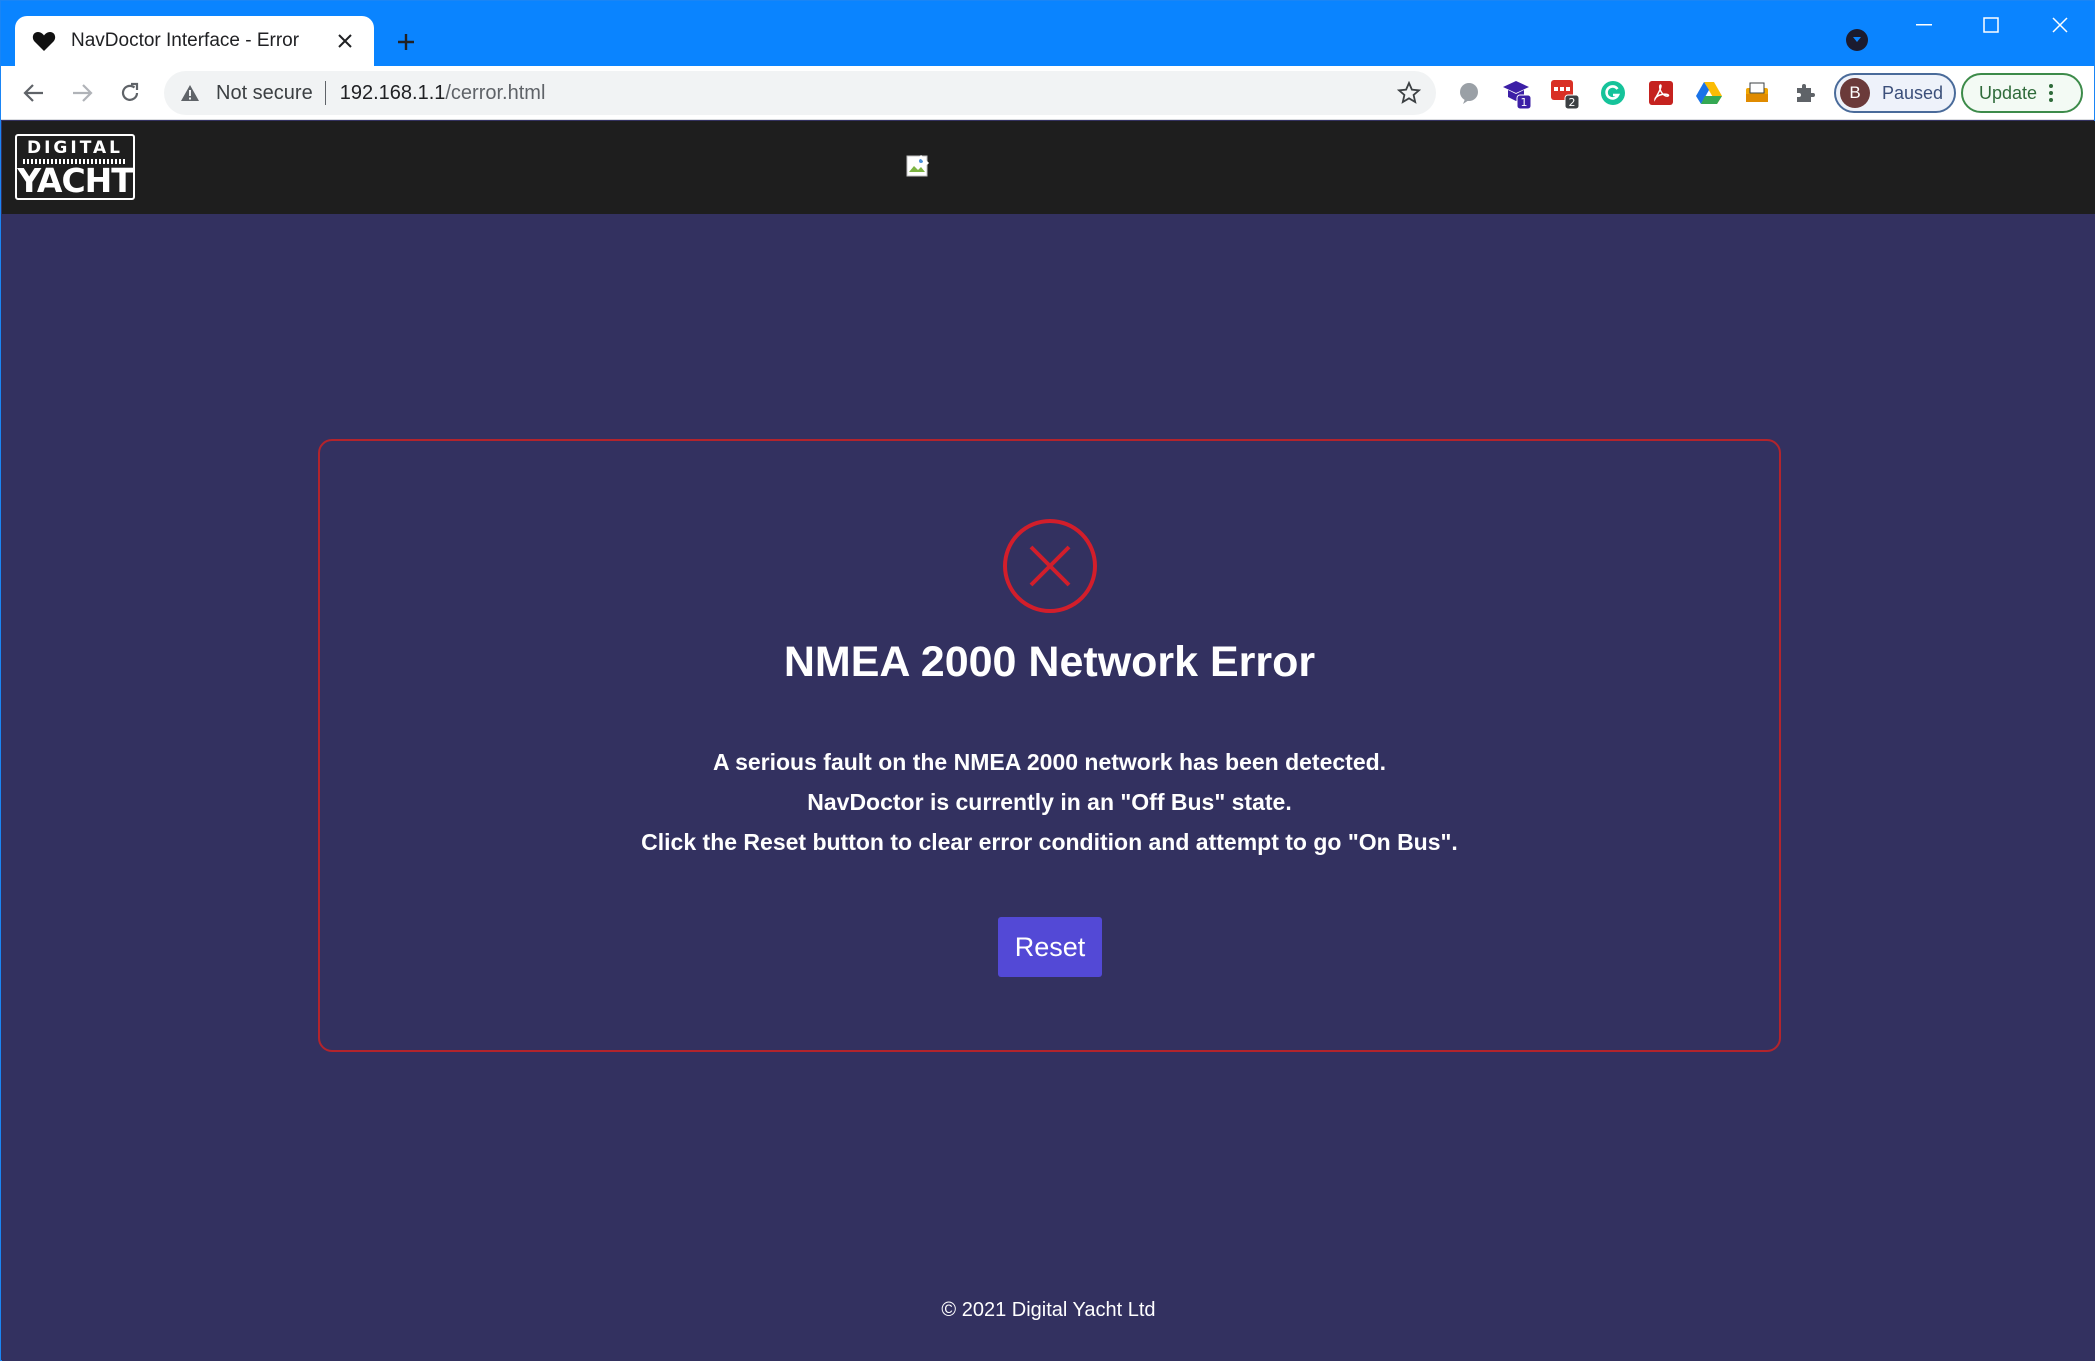  I want to click on update-button: Update, so click(2022, 93).